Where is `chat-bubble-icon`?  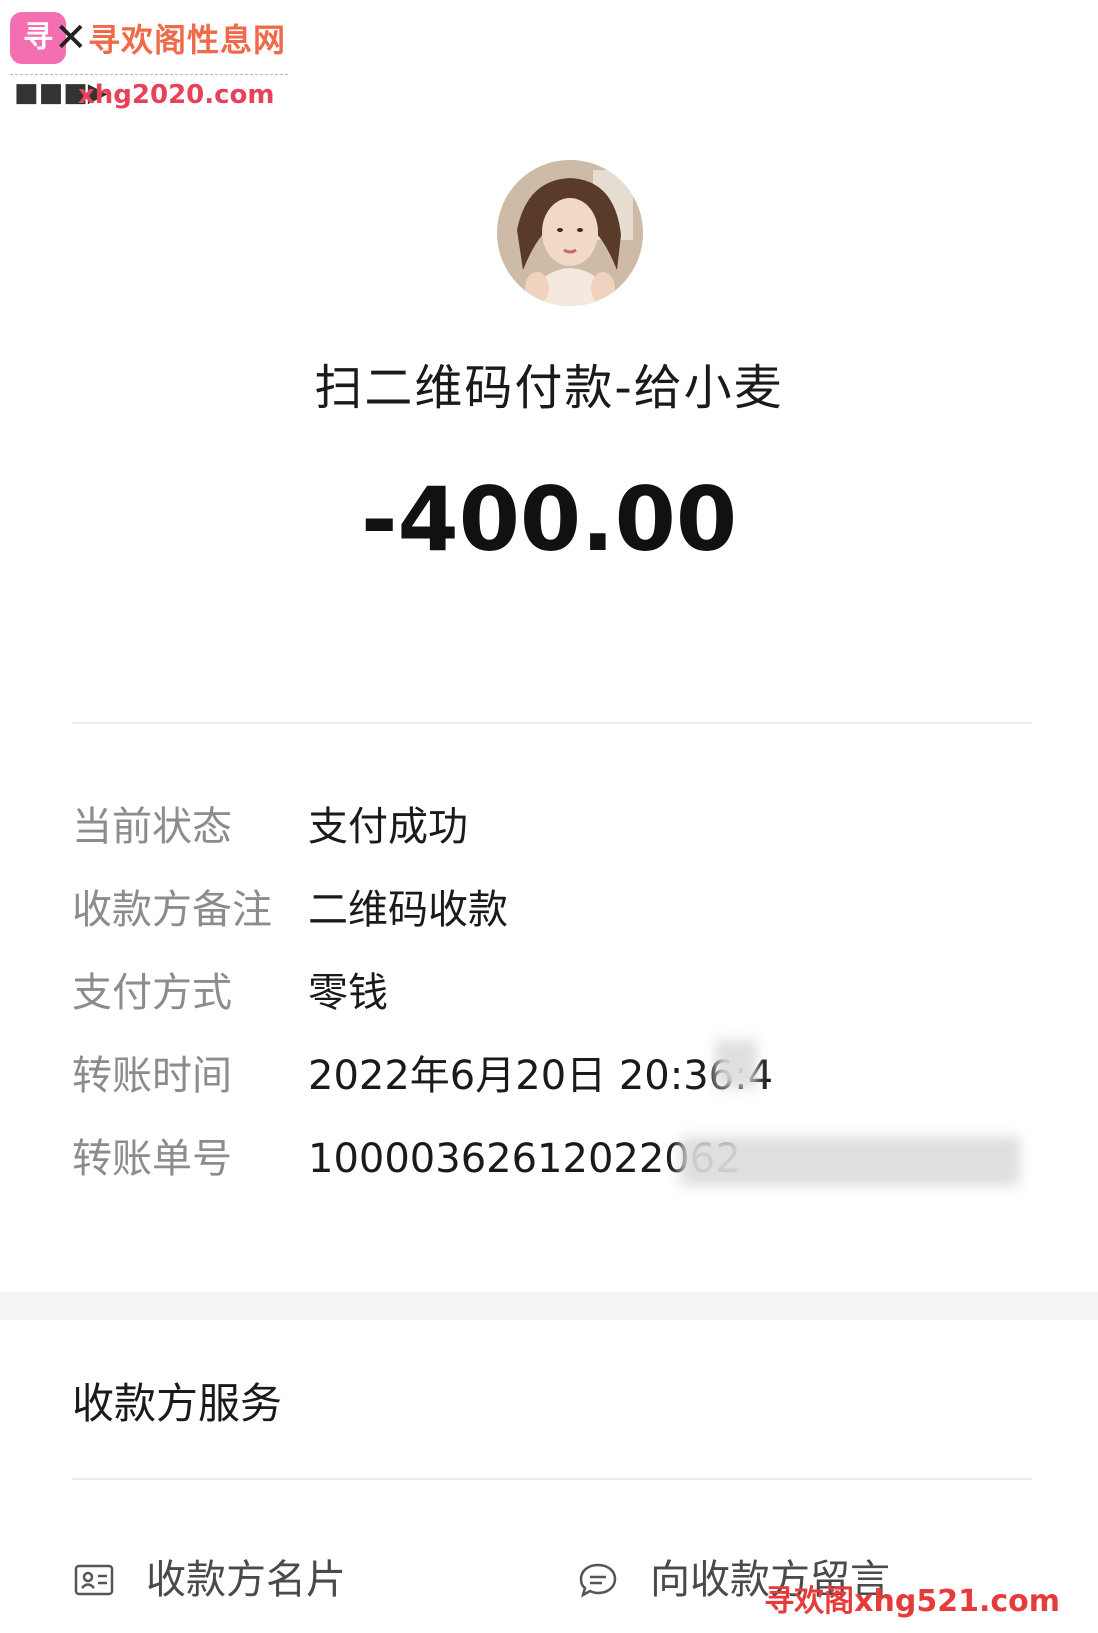
chat-bubble-icon is located at coordinates (598, 1580).